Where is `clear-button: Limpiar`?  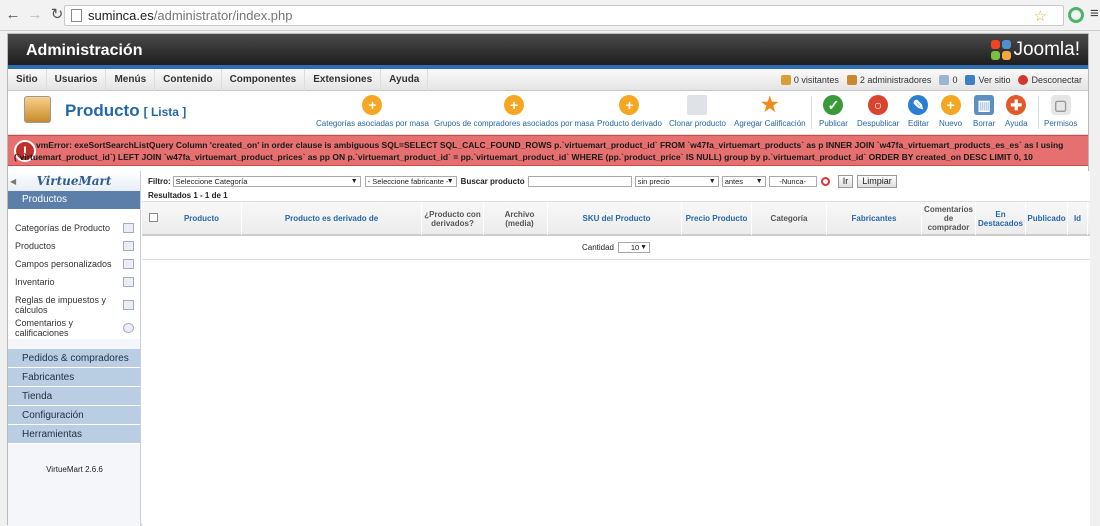
clear-button: Limpiar is located at coordinates (877, 181).